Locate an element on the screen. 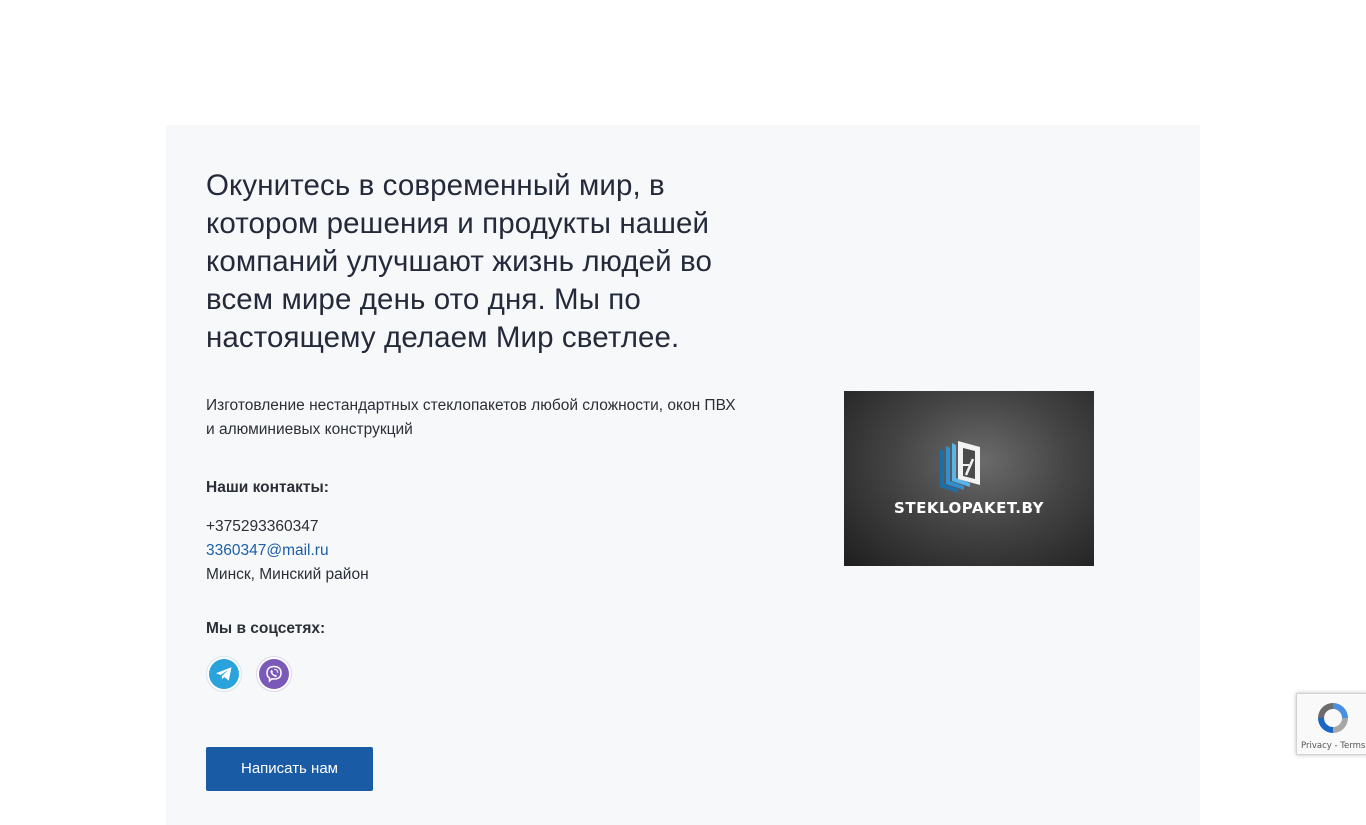  recaptcha-terms: Privacy - Terms is located at coordinates (1333, 746).